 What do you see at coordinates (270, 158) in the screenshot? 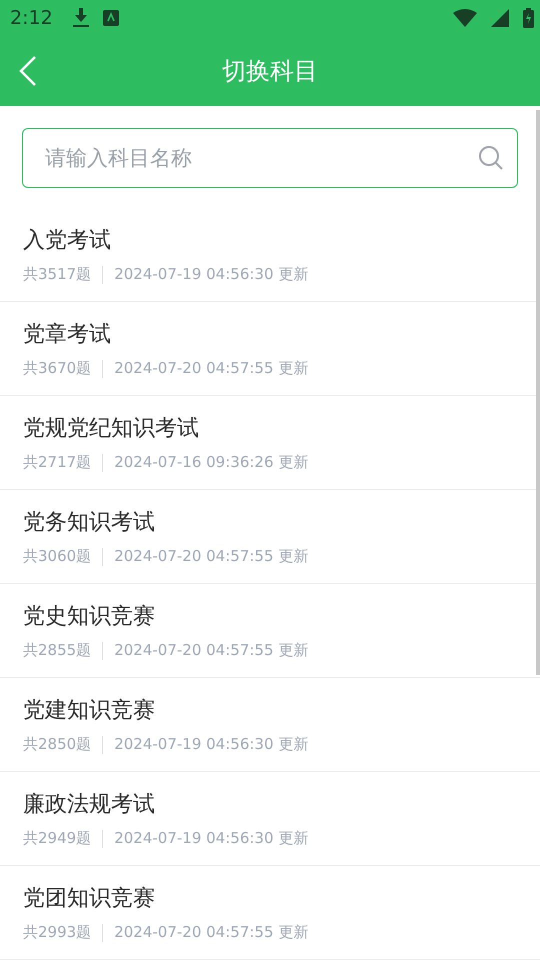
I see `search-field: 请输入科目名称` at bounding box center [270, 158].